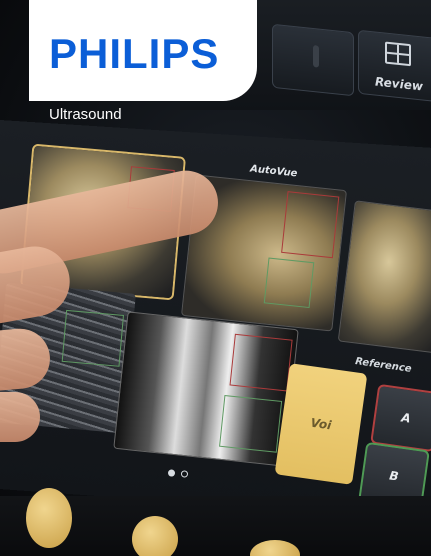 The image size is (431, 556). I want to click on voi-button: Voi, so click(321, 424).